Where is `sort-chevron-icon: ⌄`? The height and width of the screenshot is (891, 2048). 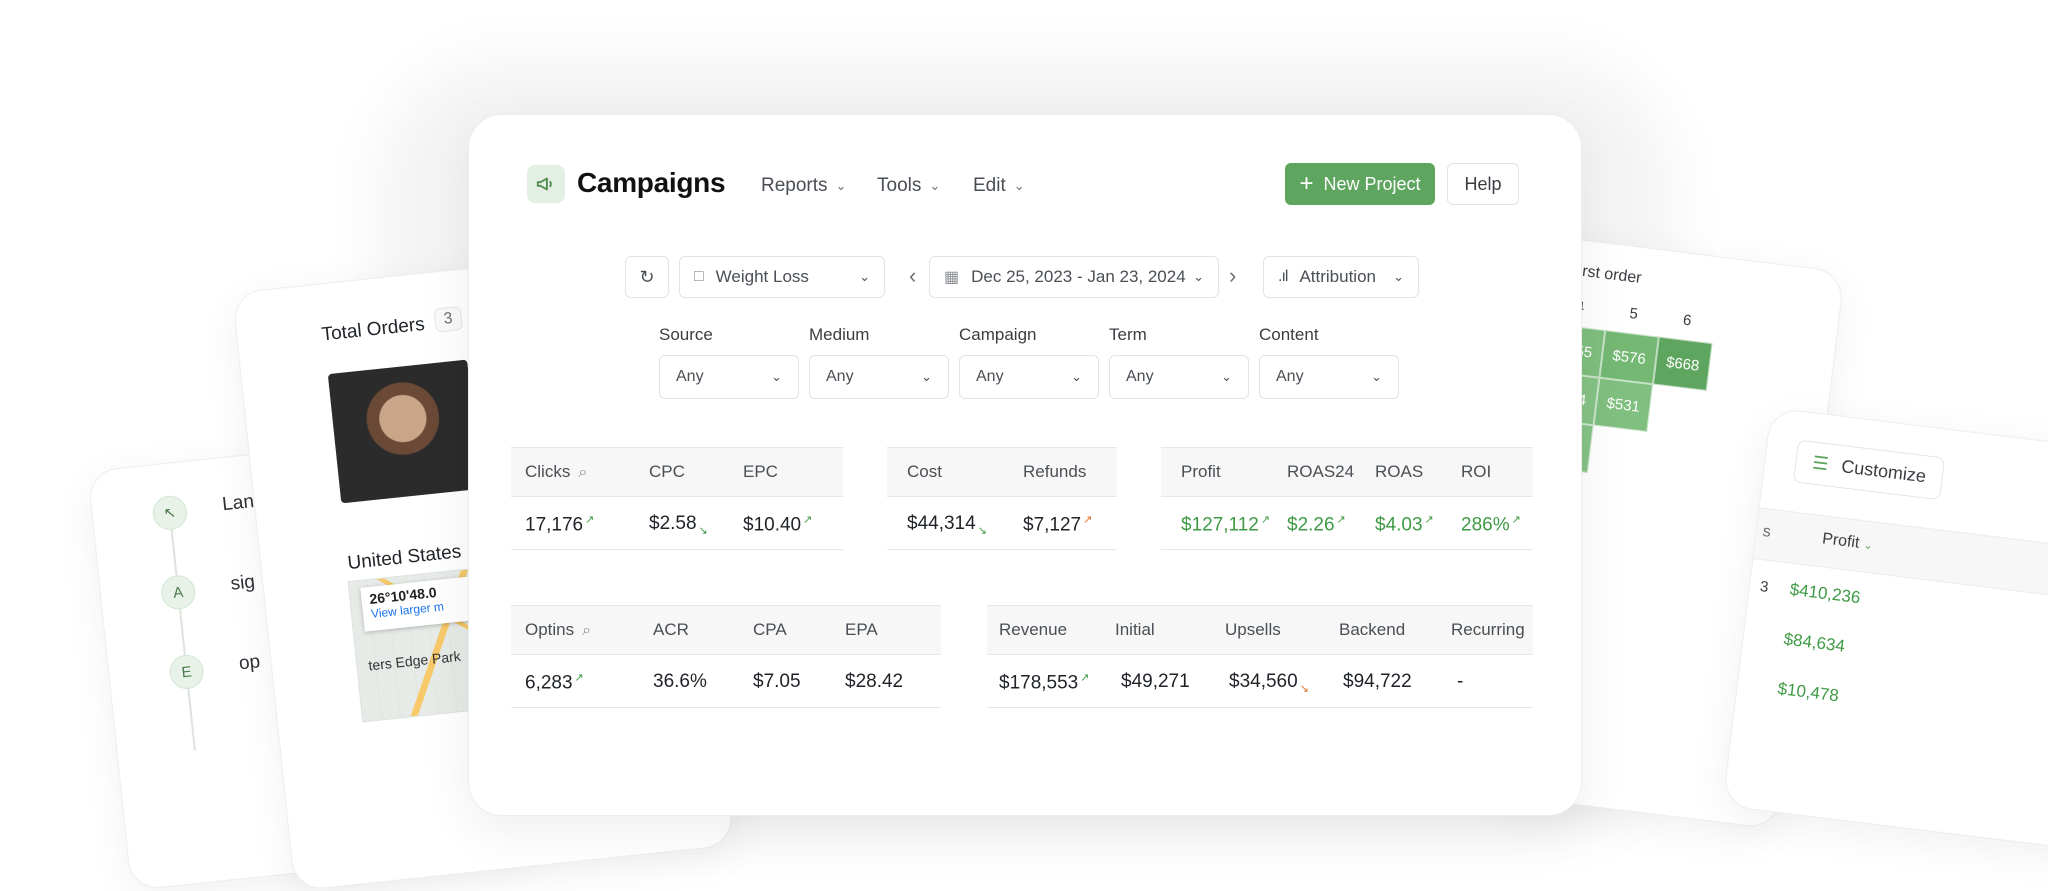
sort-chevron-icon: ⌄ is located at coordinates (1868, 546).